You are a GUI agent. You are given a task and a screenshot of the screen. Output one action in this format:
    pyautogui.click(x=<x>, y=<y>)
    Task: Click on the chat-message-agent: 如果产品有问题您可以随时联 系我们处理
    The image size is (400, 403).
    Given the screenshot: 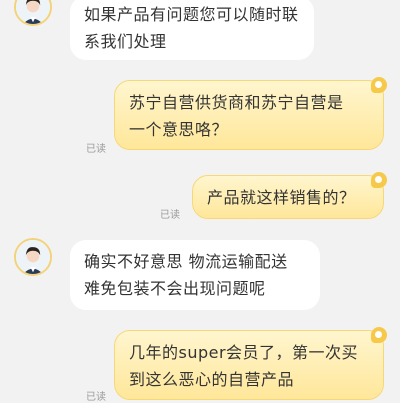 What is the action you would take?
    pyautogui.click(x=192, y=30)
    